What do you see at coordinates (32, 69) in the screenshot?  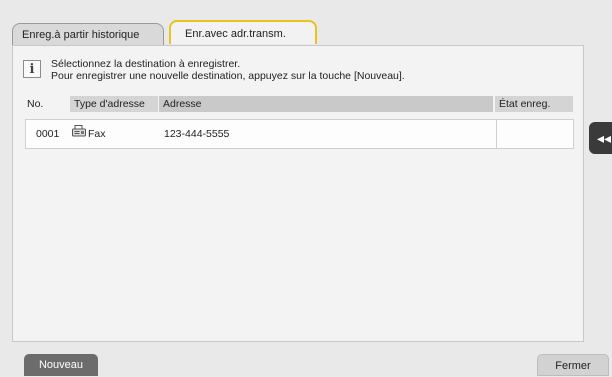 I see `info-icon: i` at bounding box center [32, 69].